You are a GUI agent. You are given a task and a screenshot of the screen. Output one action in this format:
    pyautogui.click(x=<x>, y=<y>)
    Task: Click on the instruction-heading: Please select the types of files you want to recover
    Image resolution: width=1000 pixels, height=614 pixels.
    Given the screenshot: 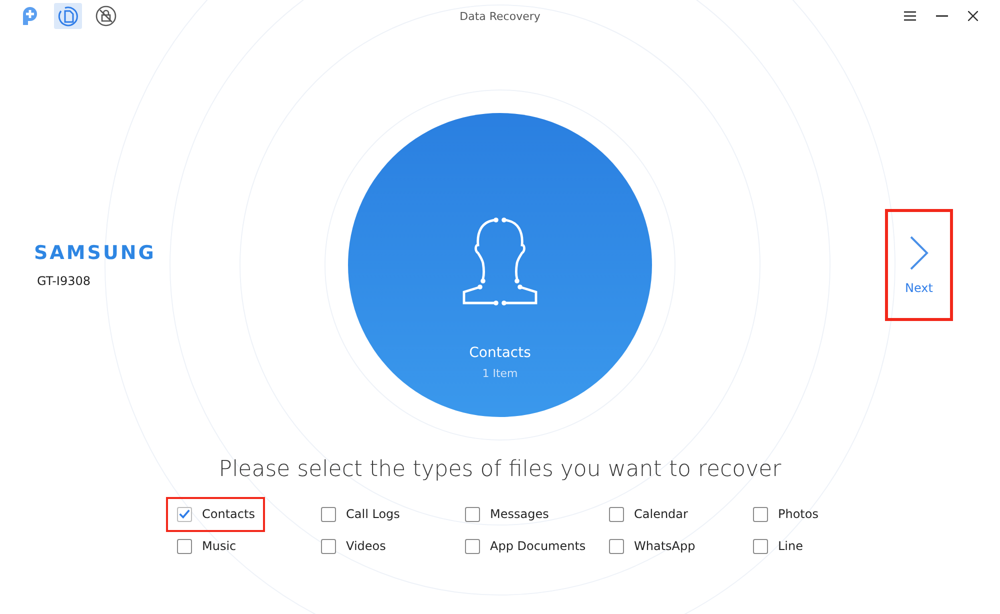 What is the action you would take?
    pyautogui.click(x=500, y=469)
    